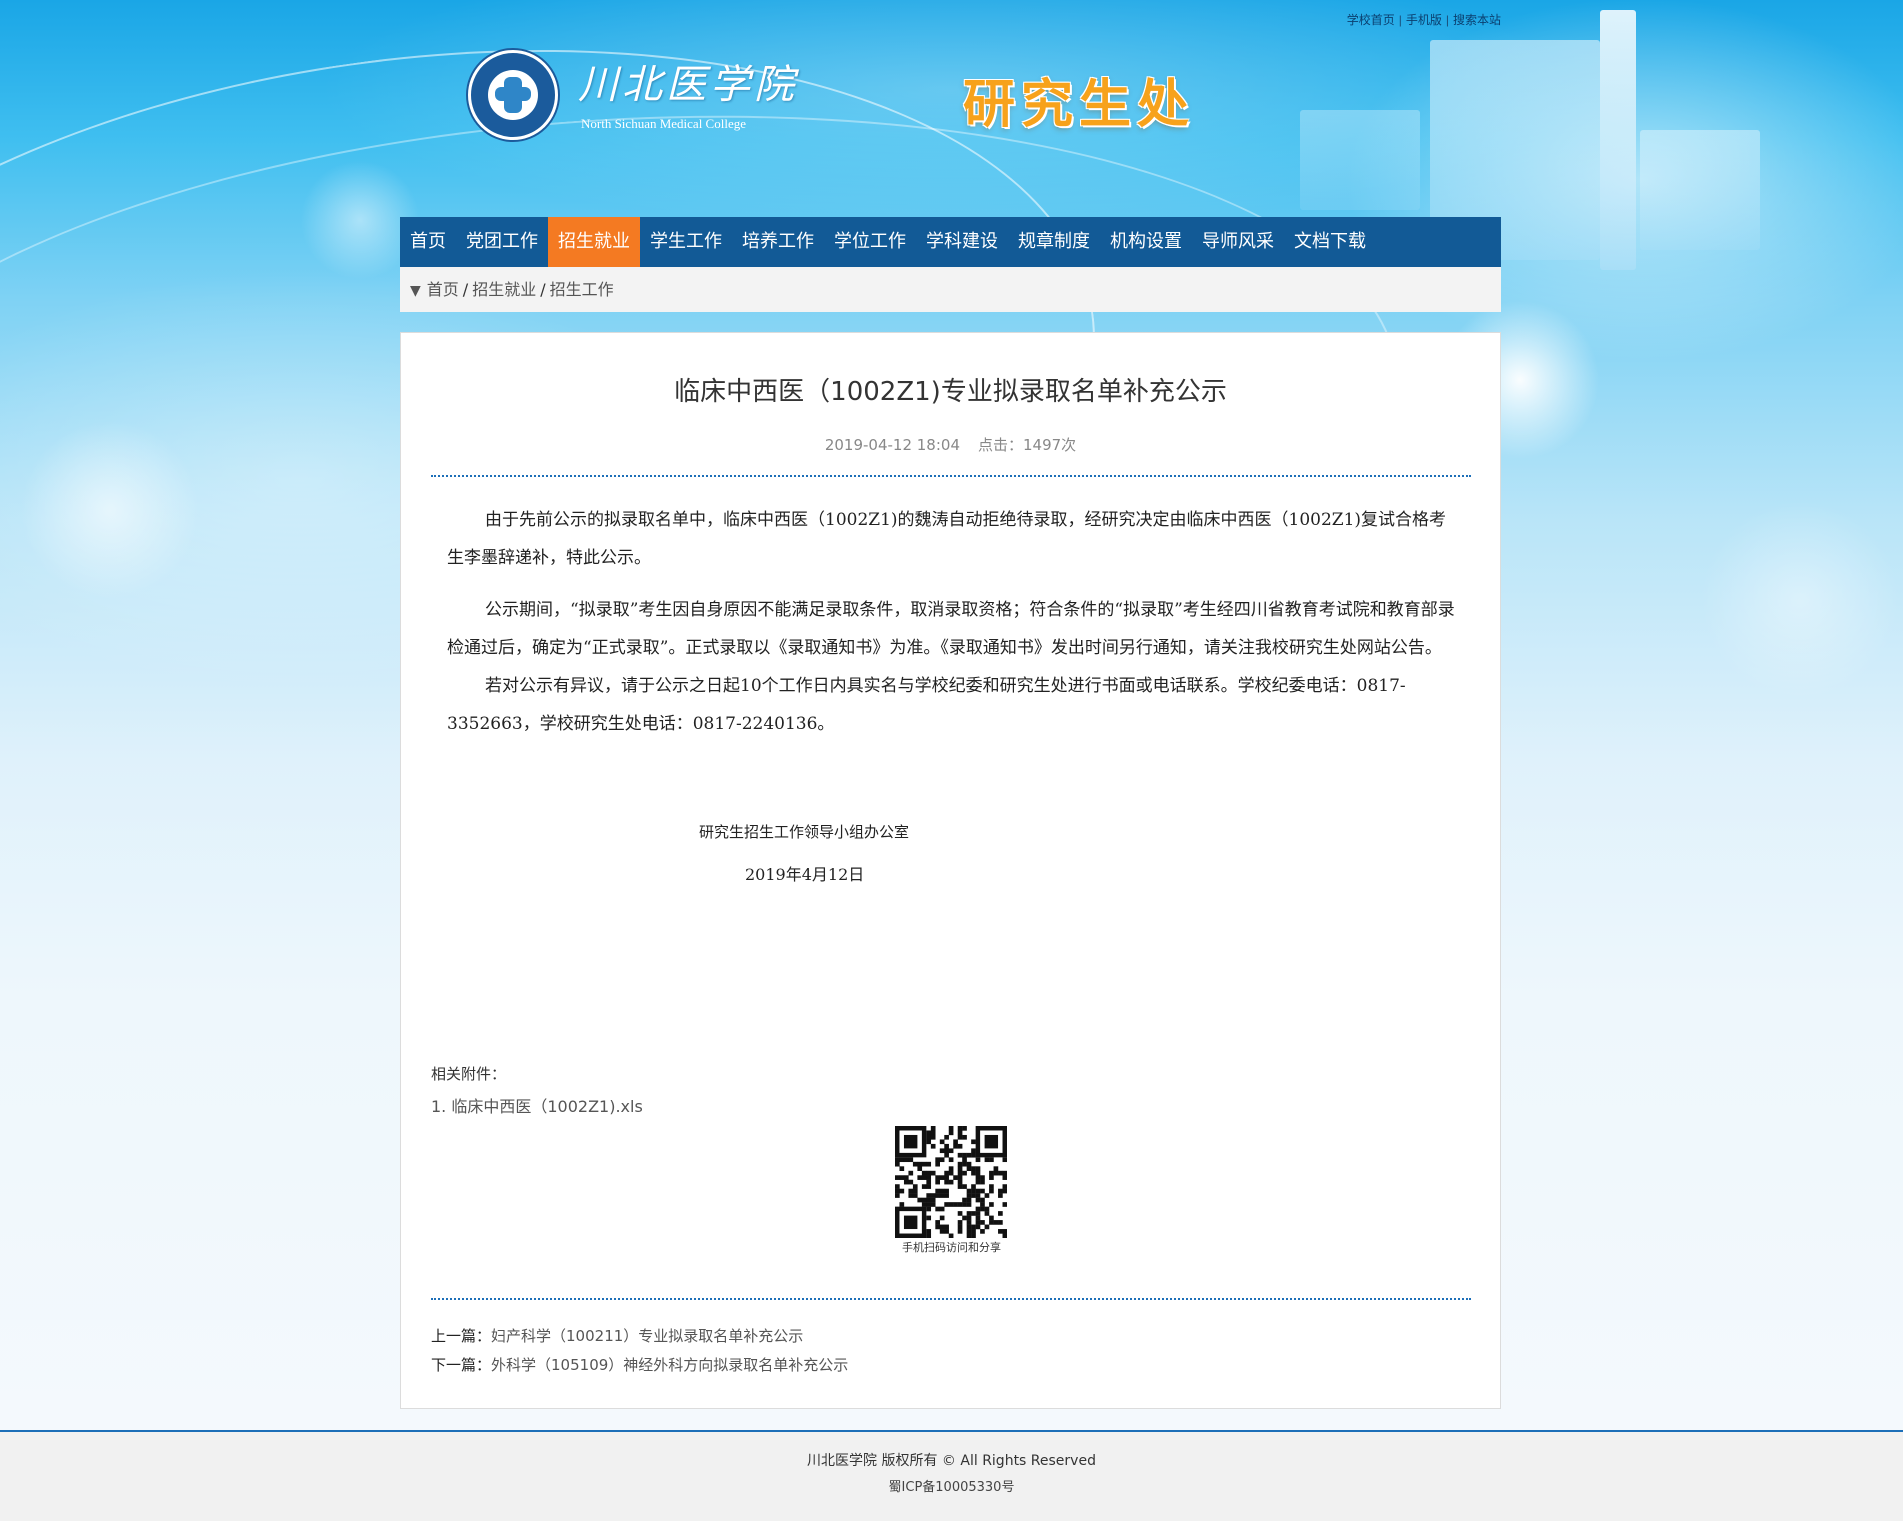  Describe the element at coordinates (892, 445) in the screenshot. I see `article-date: 2019-04-12 18:04` at that location.